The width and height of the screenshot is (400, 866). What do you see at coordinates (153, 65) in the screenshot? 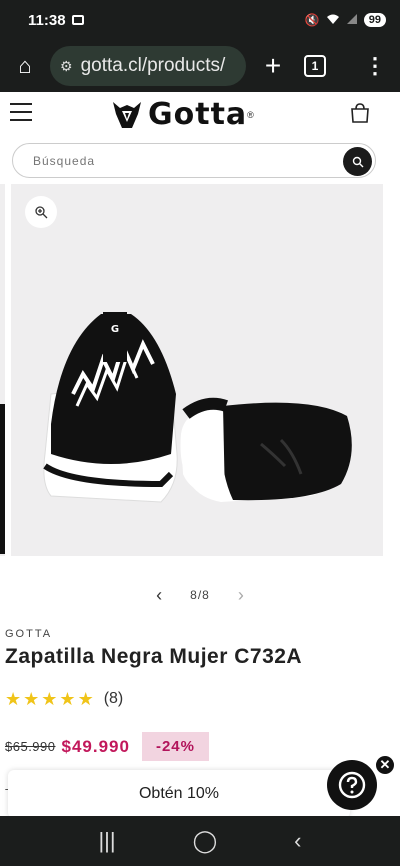
I see `url-text: gotta.cl/products/` at bounding box center [153, 65].